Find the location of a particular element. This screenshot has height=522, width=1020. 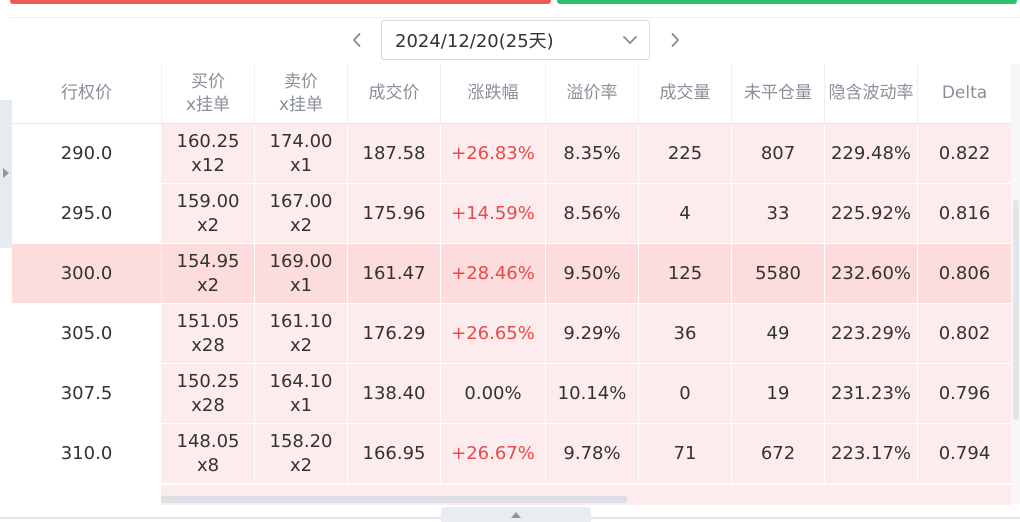

ask-cell: 167.00 x2 is located at coordinates (301, 213).